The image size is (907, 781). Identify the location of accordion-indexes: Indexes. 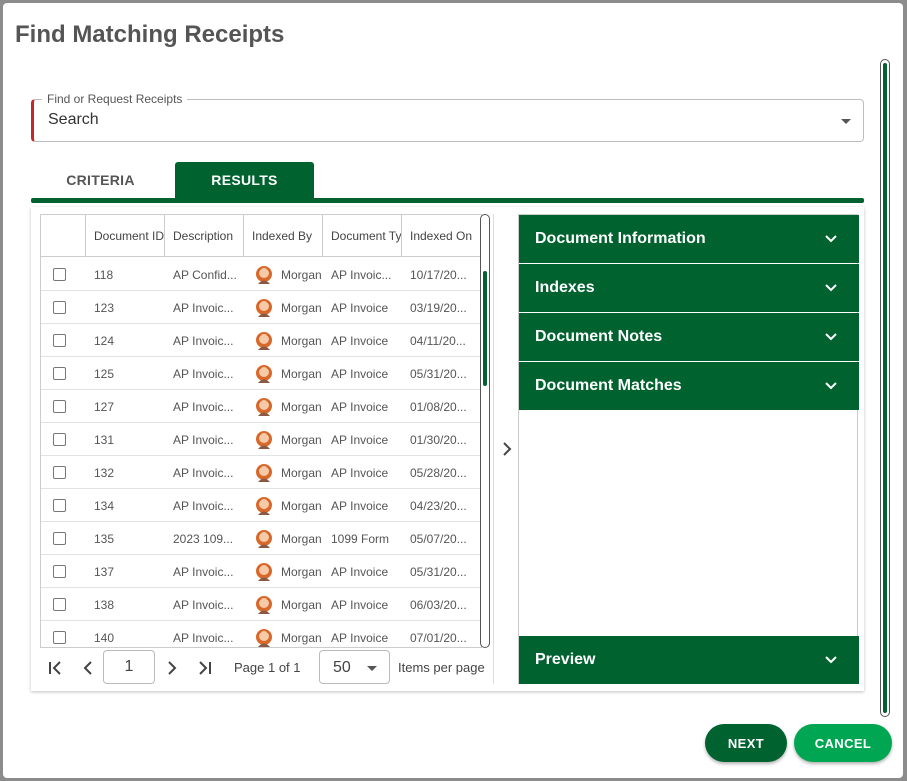
(689, 288).